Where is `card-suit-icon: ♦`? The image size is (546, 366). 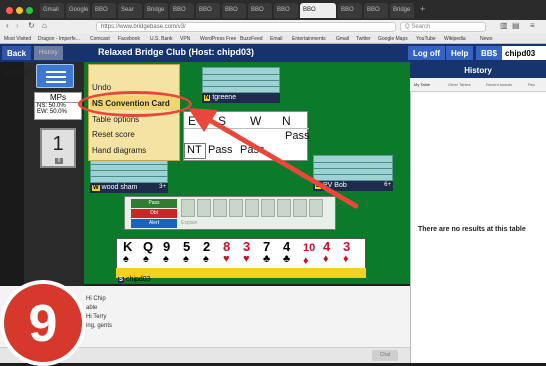 card-suit-icon: ♦ is located at coordinates (326, 259).